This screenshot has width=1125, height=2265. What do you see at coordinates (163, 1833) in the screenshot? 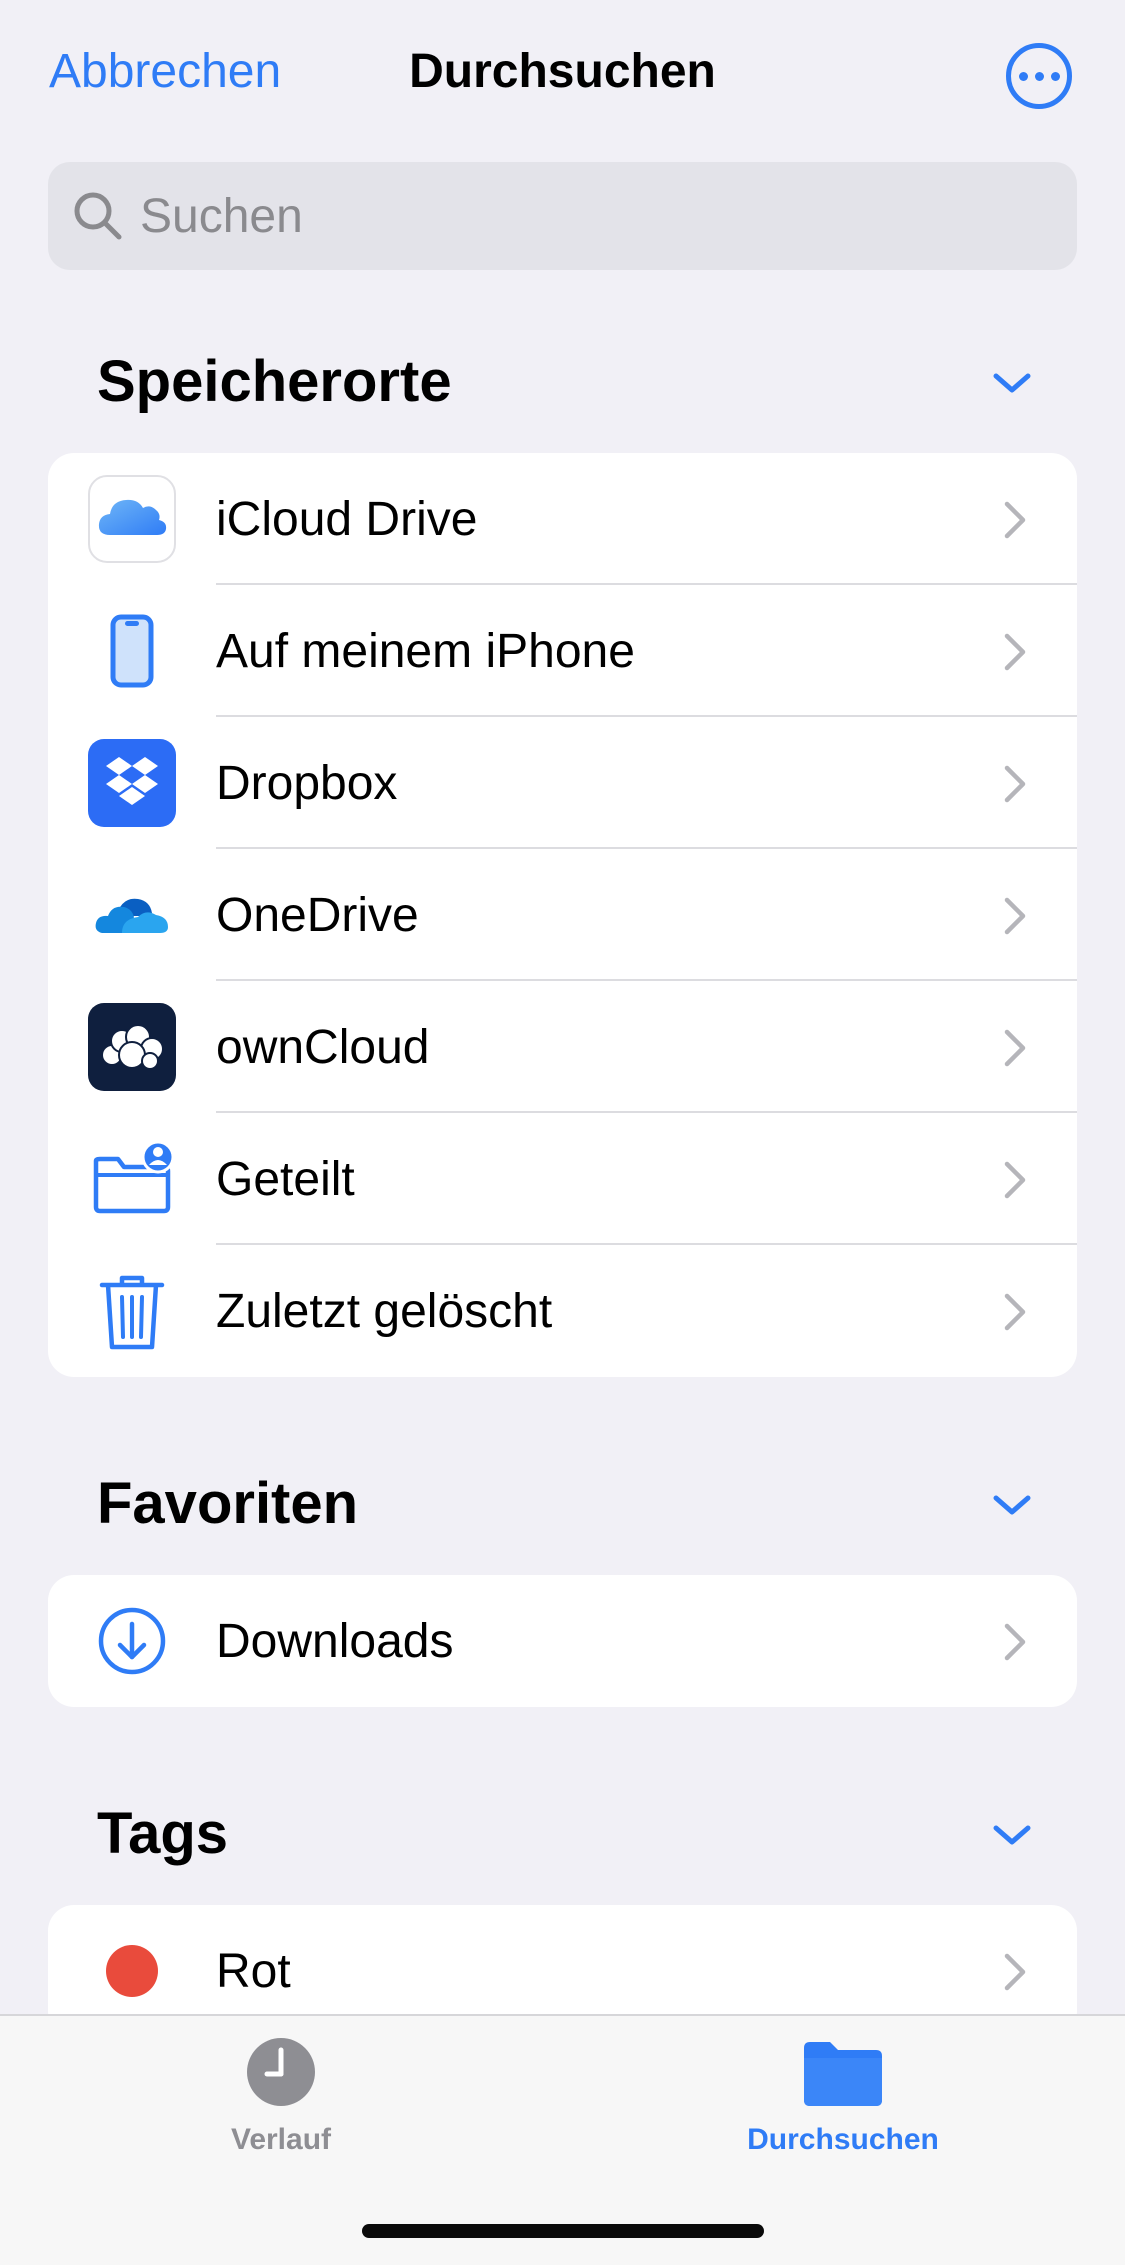
I see `section-title: Tags` at bounding box center [163, 1833].